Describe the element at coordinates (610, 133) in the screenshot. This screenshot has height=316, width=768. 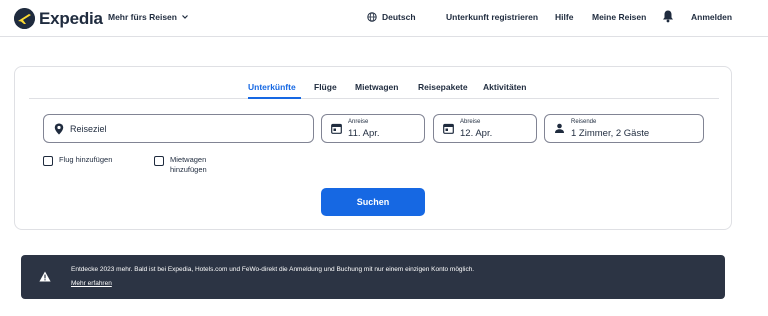
I see `travelers-value: 1 Zimmer, 2 Gäste` at that location.